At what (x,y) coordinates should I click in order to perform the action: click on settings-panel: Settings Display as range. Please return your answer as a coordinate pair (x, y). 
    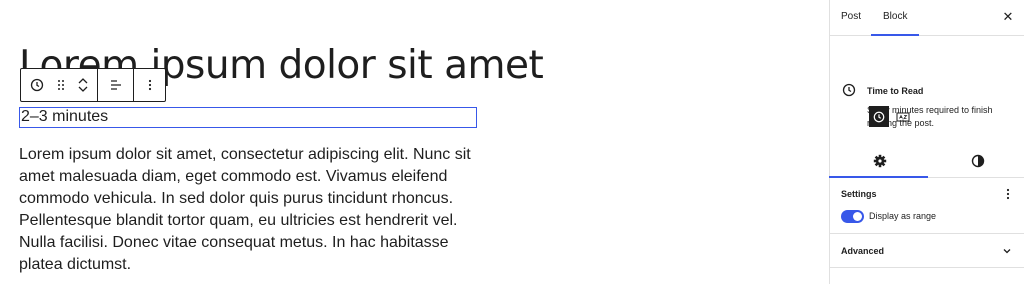
    Looking at the image, I should click on (926, 206).